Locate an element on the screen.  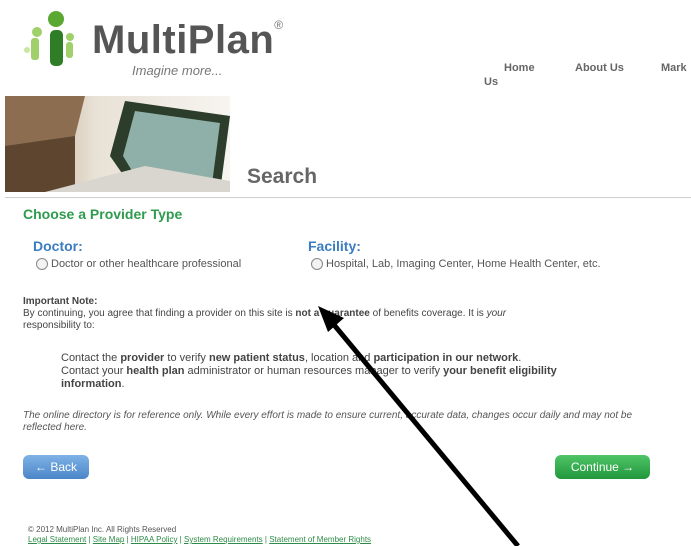
doctor-radio-row: Doctor or other healthcare professional is located at coordinates (138, 264).